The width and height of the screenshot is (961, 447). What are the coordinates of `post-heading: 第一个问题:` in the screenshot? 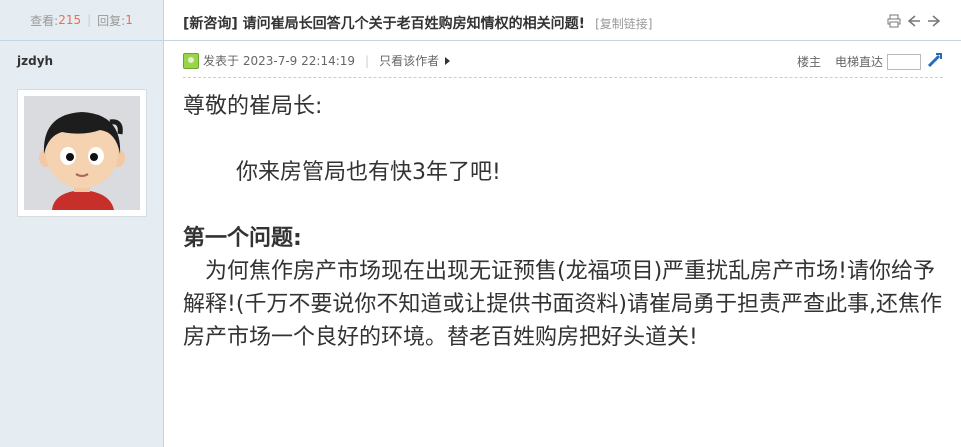 It's located at (242, 238).